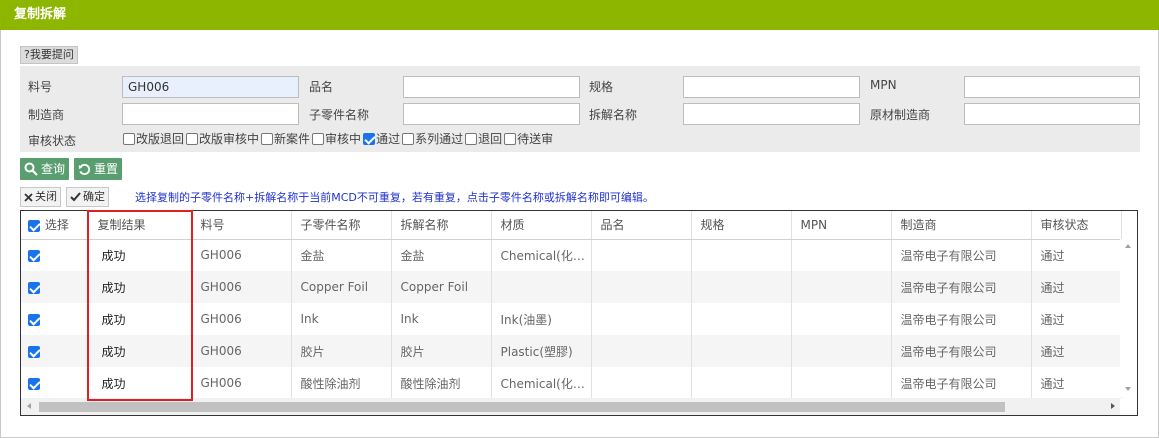 This screenshot has width=1159, height=438. I want to click on scroll-up-icon, so click(1128, 246).